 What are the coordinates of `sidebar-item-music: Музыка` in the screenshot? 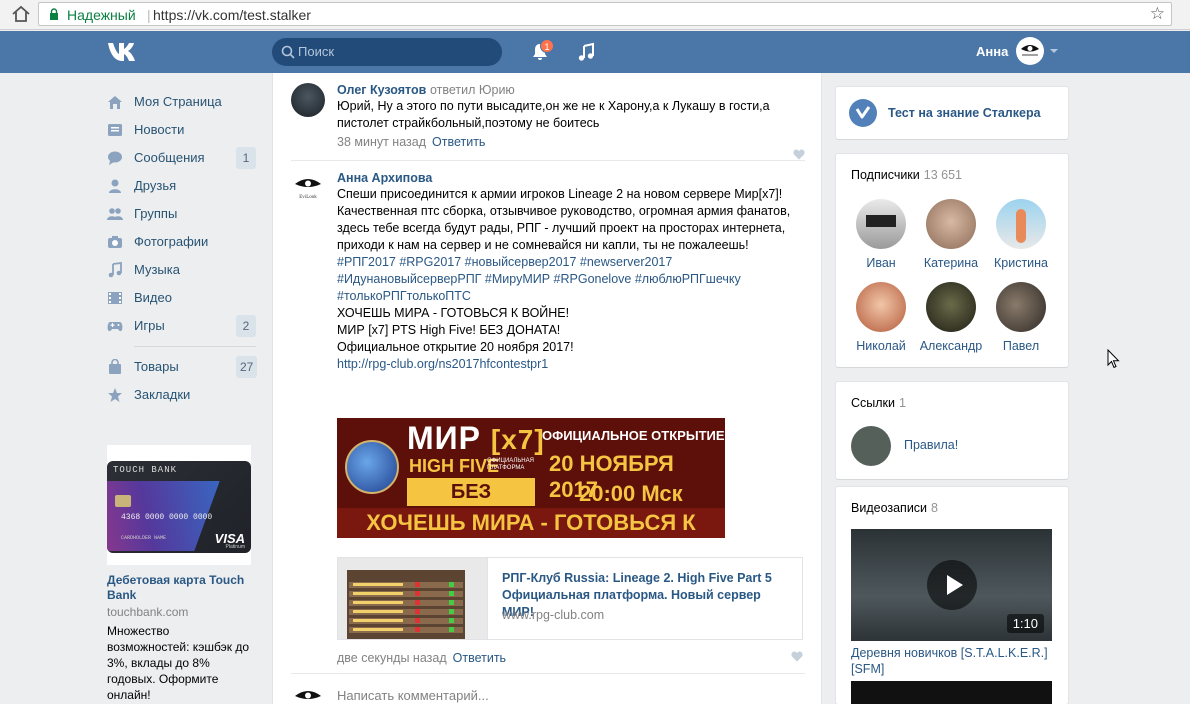 It's located at (180, 270).